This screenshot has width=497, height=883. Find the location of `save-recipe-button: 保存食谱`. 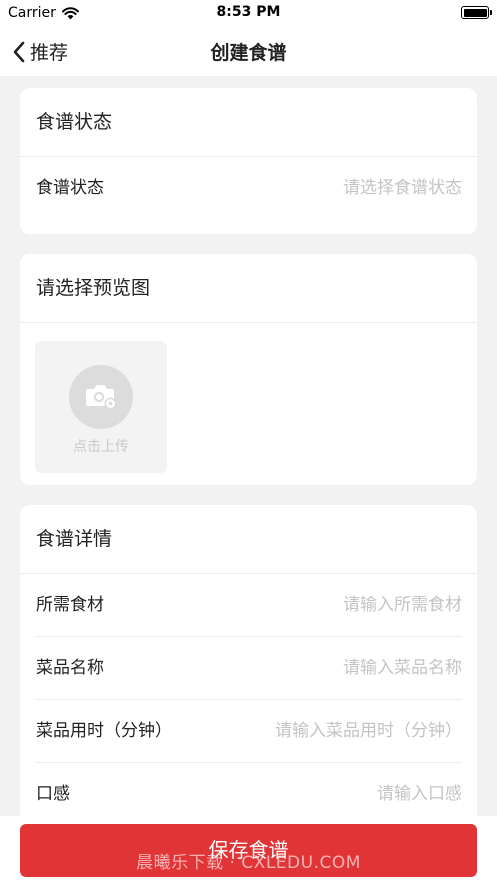

save-recipe-button: 保存食谱 is located at coordinates (248, 850).